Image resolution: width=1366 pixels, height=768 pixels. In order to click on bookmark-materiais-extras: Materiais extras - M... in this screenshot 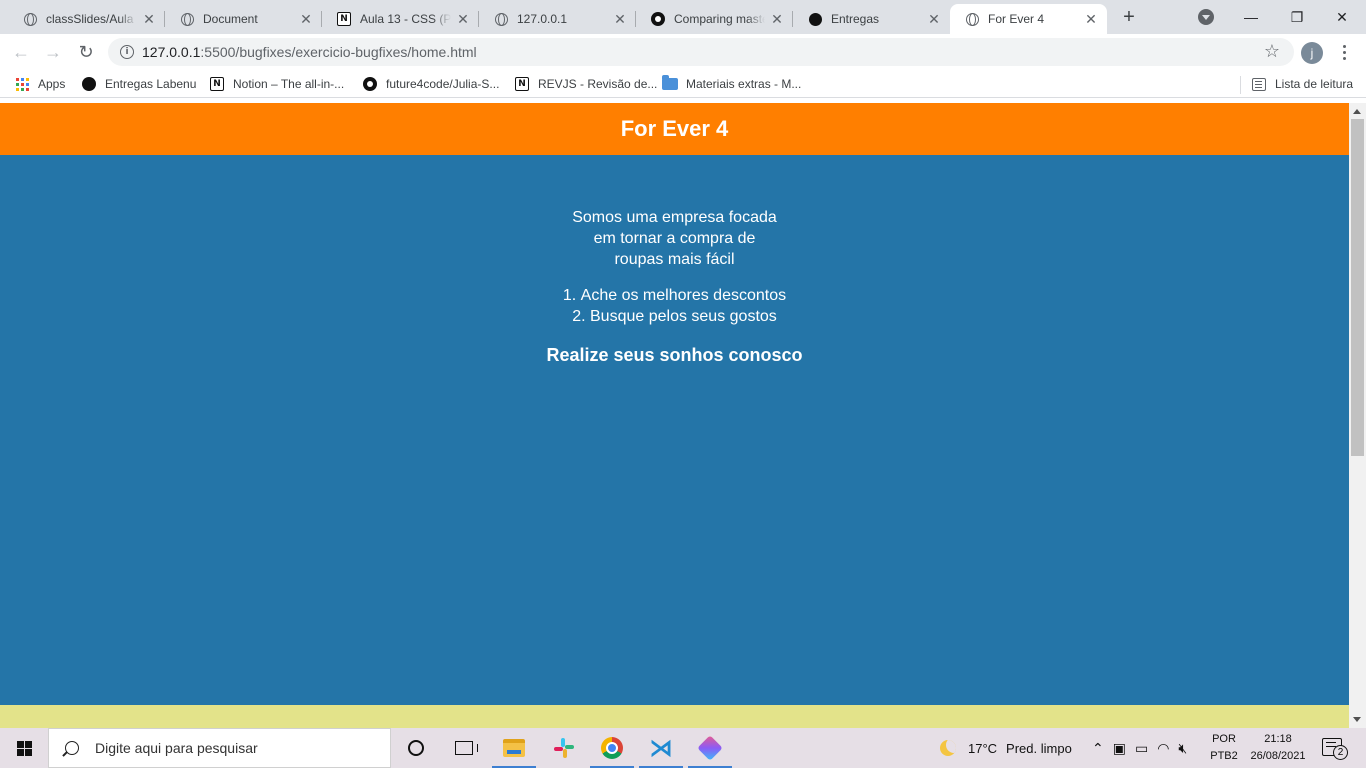, I will do `click(731, 84)`.